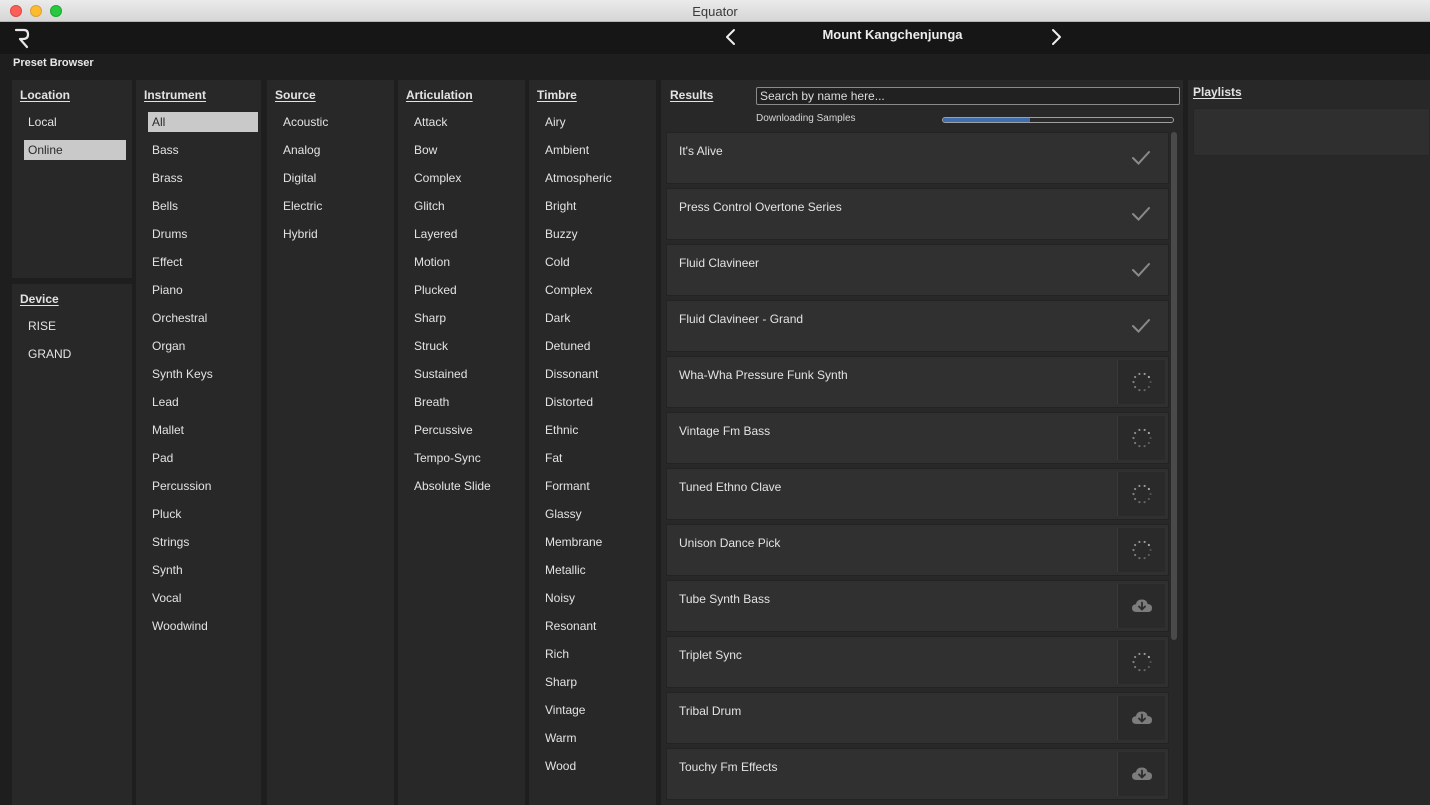  I want to click on timbre-item-resonant: Resonant, so click(593, 630).